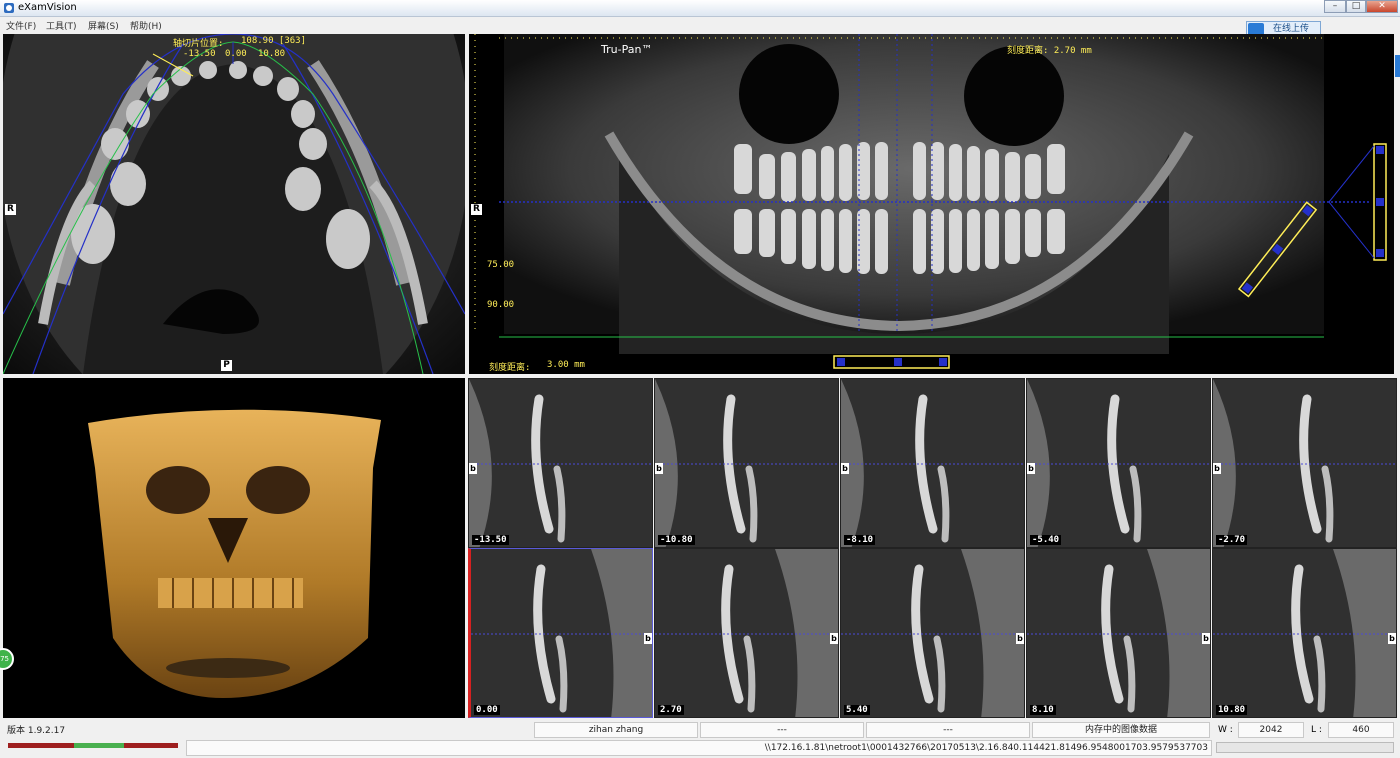 This screenshot has width=1400, height=758. What do you see at coordinates (198, 44) in the screenshot?
I see `axial-position-label: 轴切片位置:` at bounding box center [198, 44].